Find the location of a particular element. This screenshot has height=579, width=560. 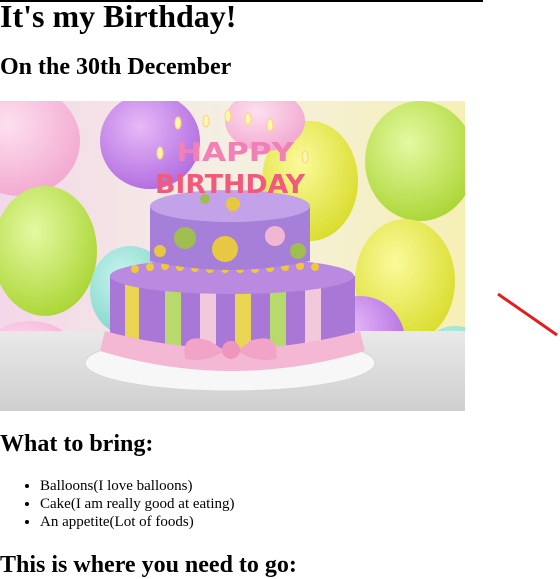

list-item: Balloons(I love balloons) is located at coordinates (137, 486).